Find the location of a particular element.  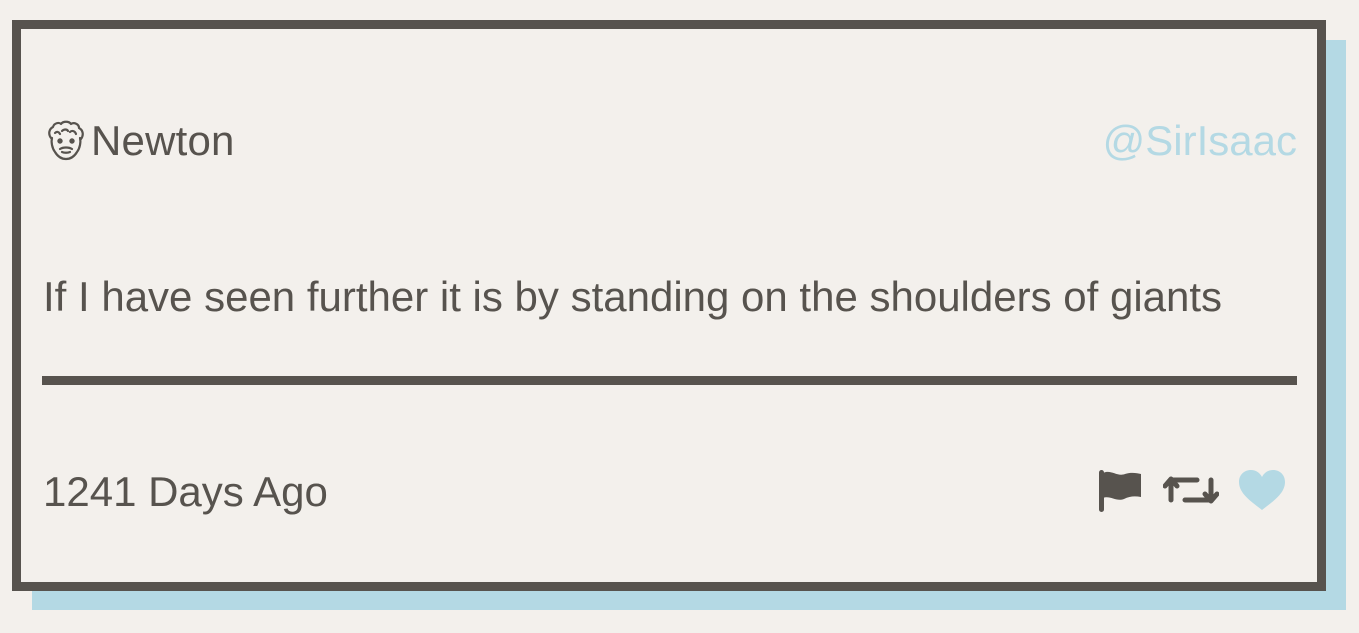

author: Newton is located at coordinates (139, 141).